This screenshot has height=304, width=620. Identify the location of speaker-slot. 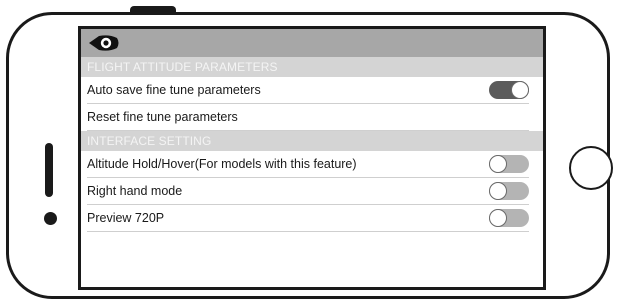
(49, 170).